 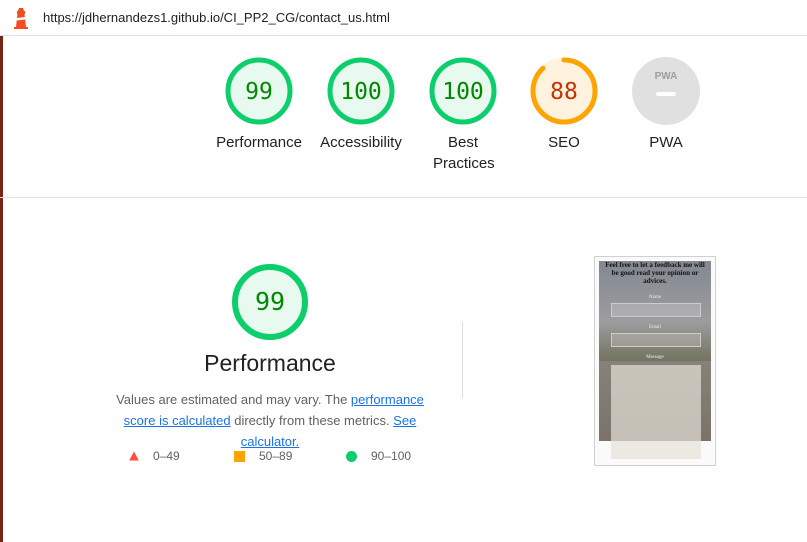 What do you see at coordinates (655, 357) in the screenshot?
I see `form-label-message: Message` at bounding box center [655, 357].